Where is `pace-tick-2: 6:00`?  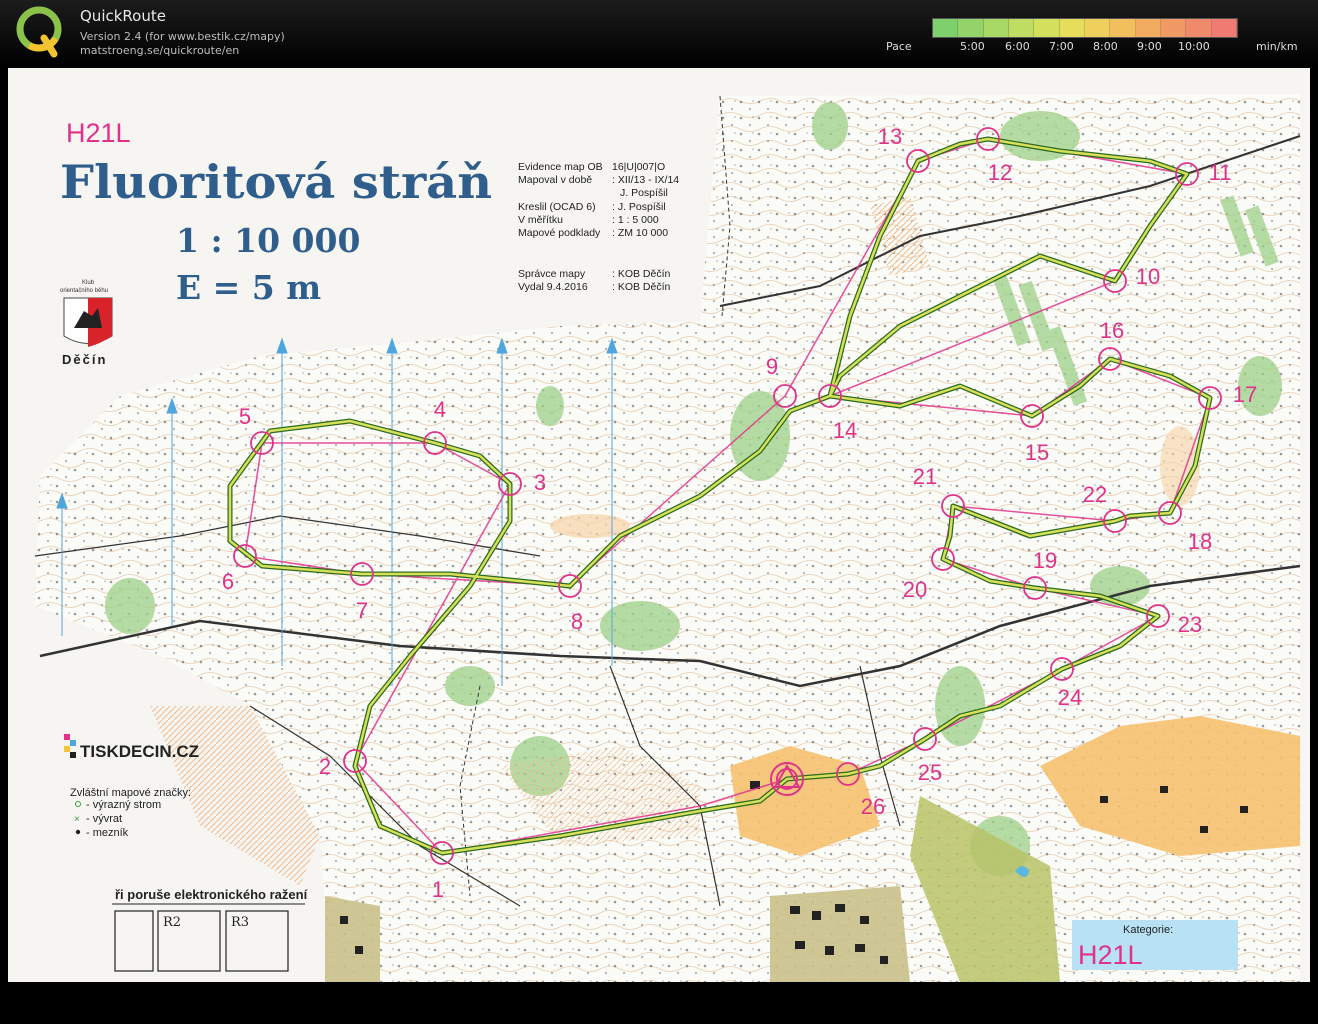
pace-tick-2: 6:00 is located at coordinates (1017, 46).